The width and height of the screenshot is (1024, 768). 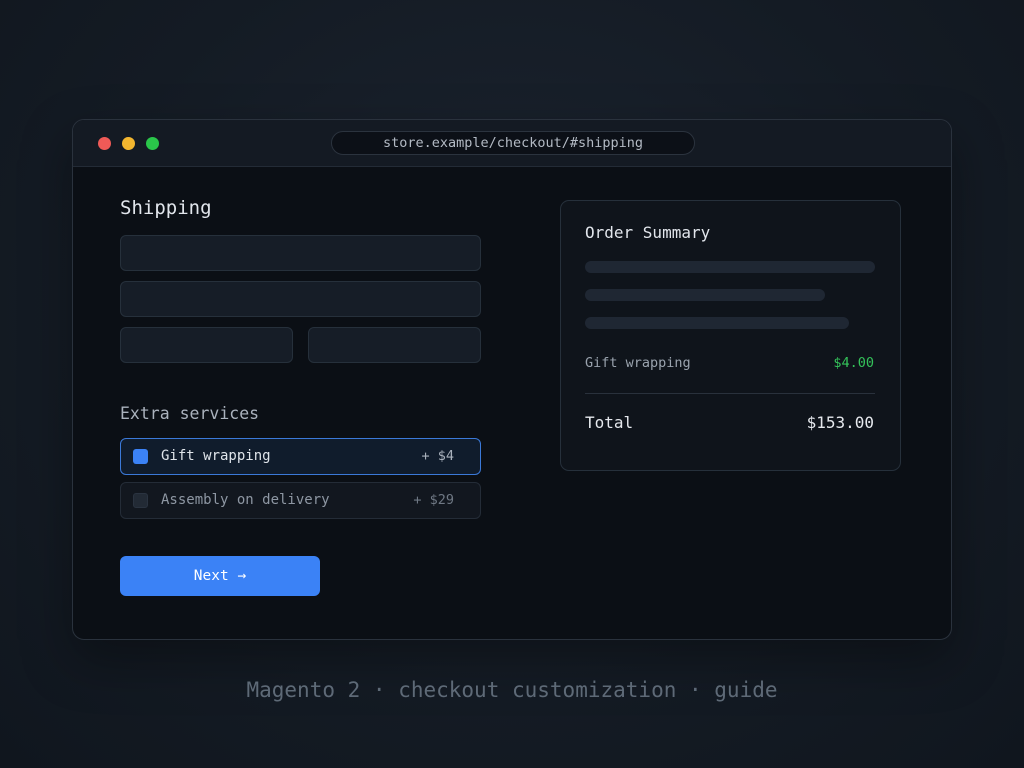 What do you see at coordinates (140, 500) in the screenshot?
I see `assembly-checkbox` at bounding box center [140, 500].